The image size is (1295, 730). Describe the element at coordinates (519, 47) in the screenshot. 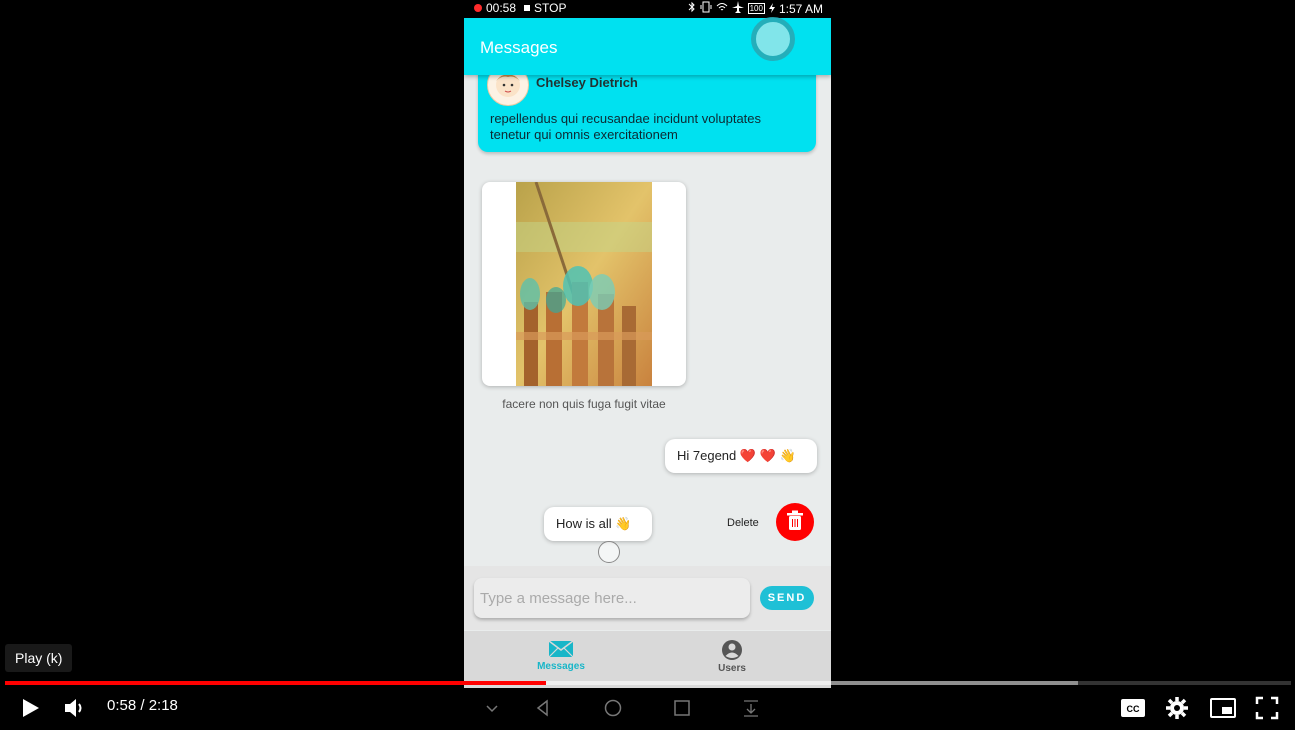

I see `app-title: Messages` at that location.